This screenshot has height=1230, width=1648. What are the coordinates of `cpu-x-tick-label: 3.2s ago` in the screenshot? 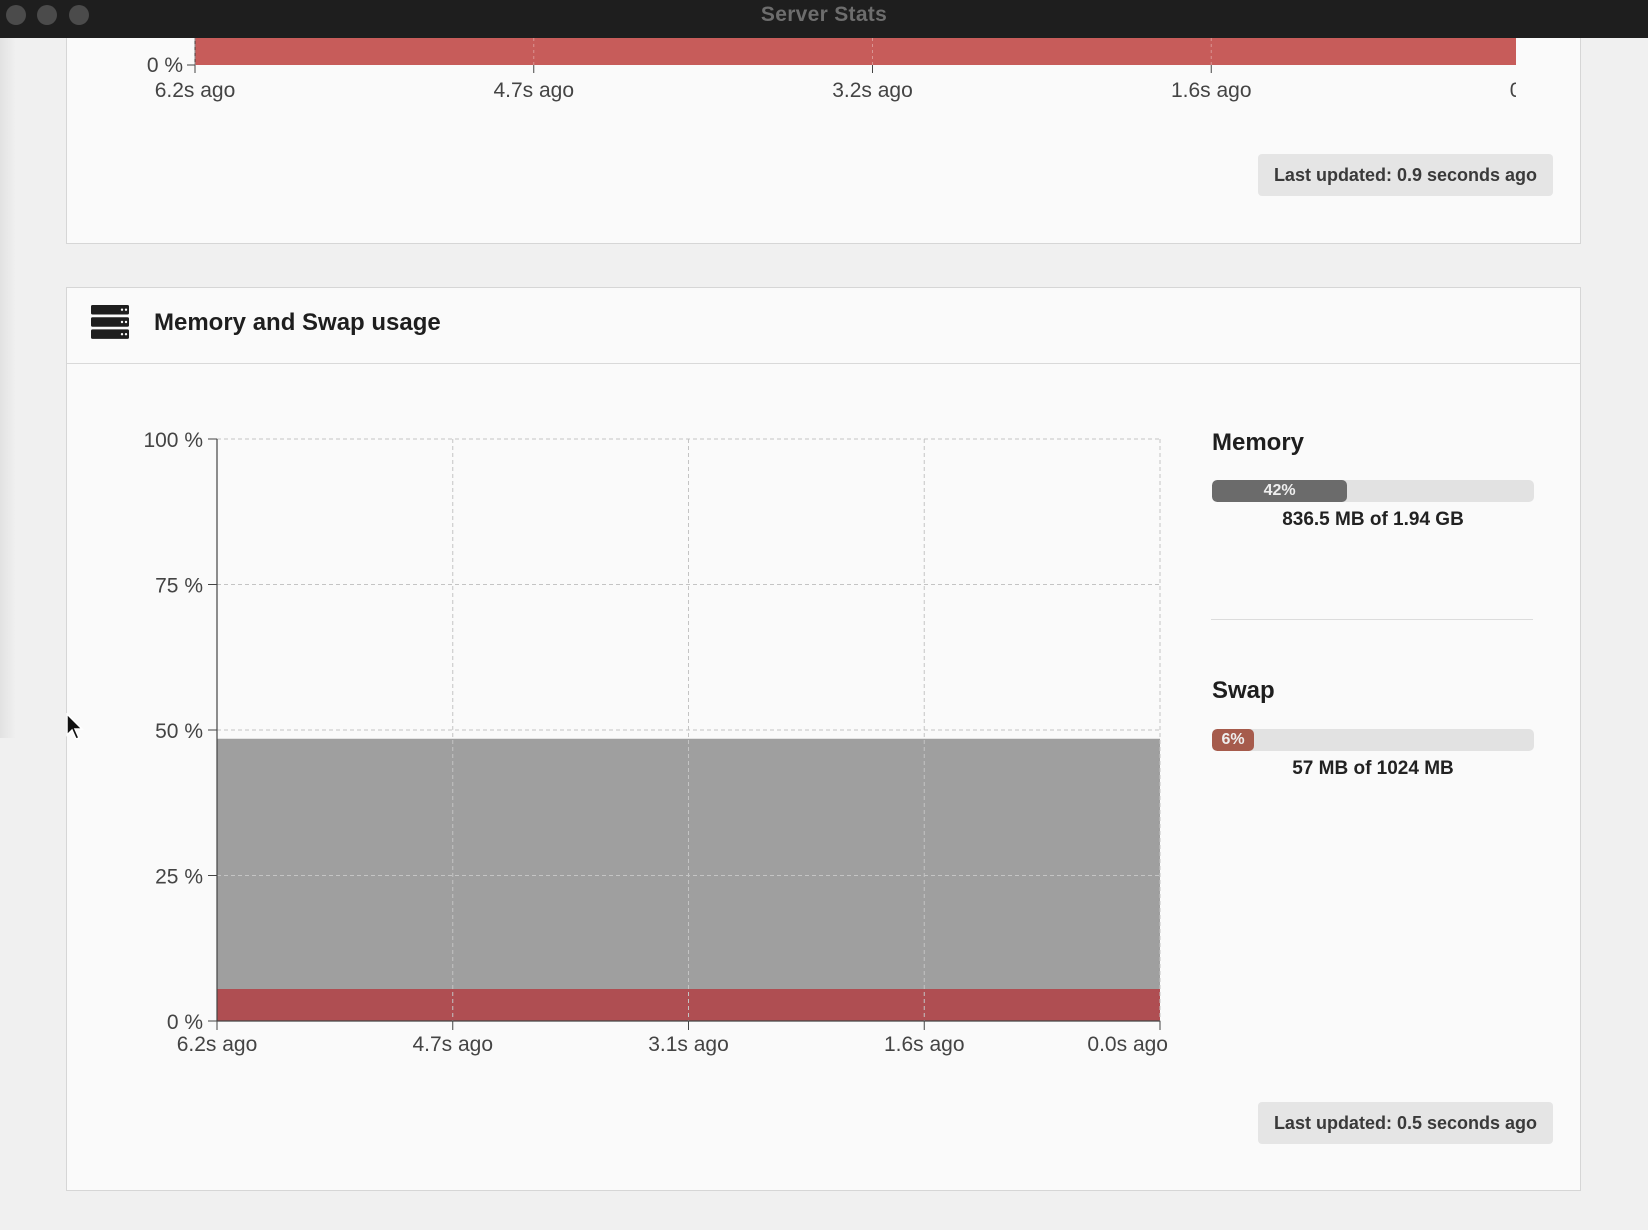 It's located at (872, 90).